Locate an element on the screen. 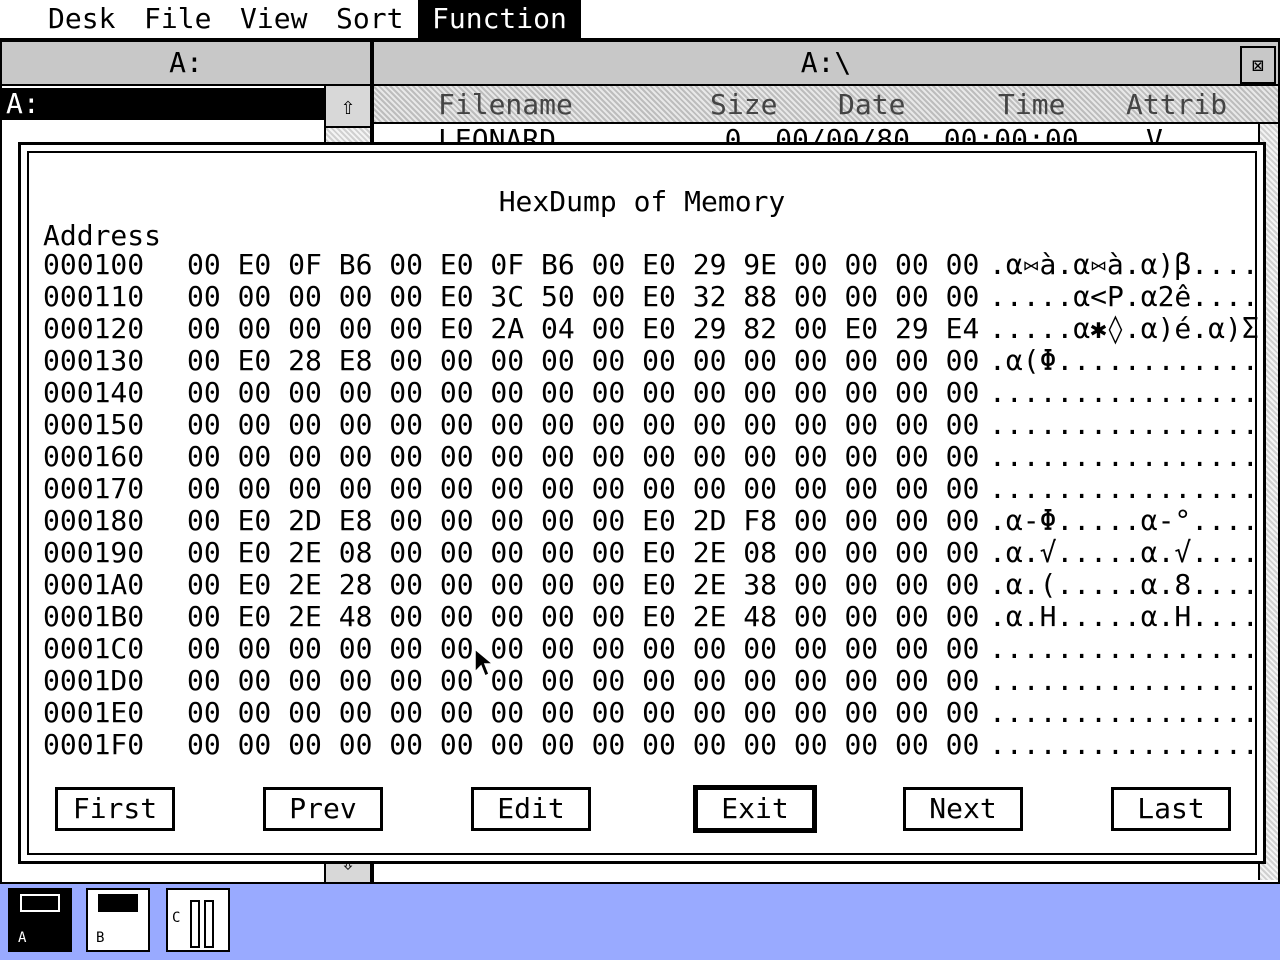  column-size: Size is located at coordinates (743, 104).